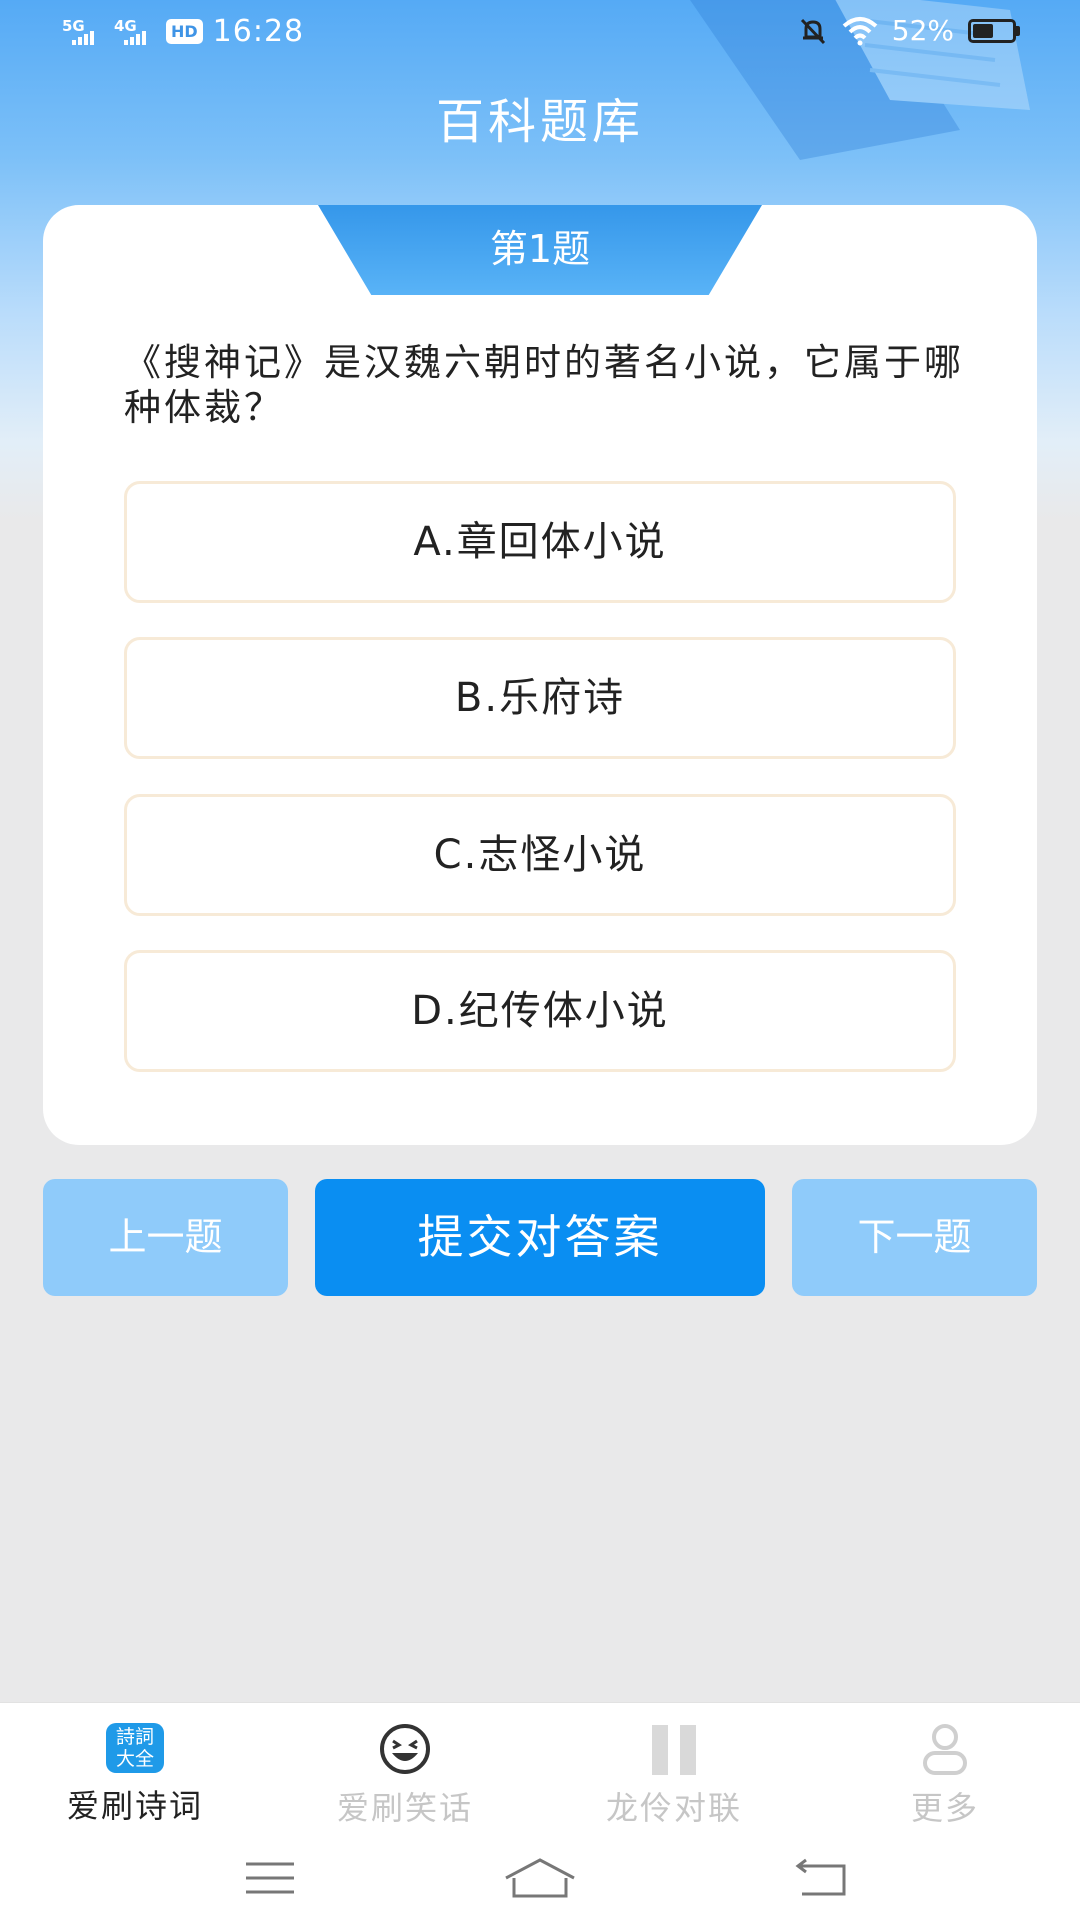 This screenshot has width=1080, height=1920. What do you see at coordinates (994, 30) in the screenshot?
I see `battery-icon` at bounding box center [994, 30].